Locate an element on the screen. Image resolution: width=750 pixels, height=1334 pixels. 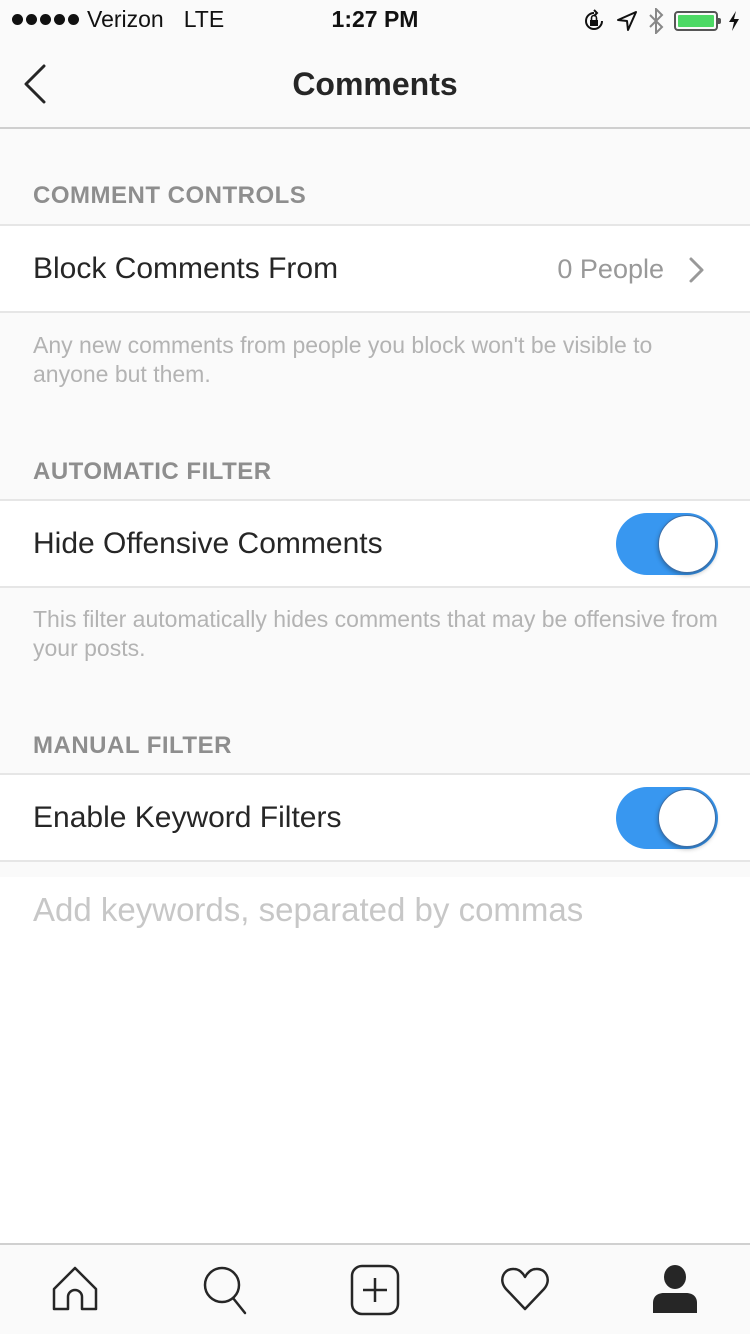
section-header-manual-filter: MANUAL FILTER is located at coordinates (132, 745).